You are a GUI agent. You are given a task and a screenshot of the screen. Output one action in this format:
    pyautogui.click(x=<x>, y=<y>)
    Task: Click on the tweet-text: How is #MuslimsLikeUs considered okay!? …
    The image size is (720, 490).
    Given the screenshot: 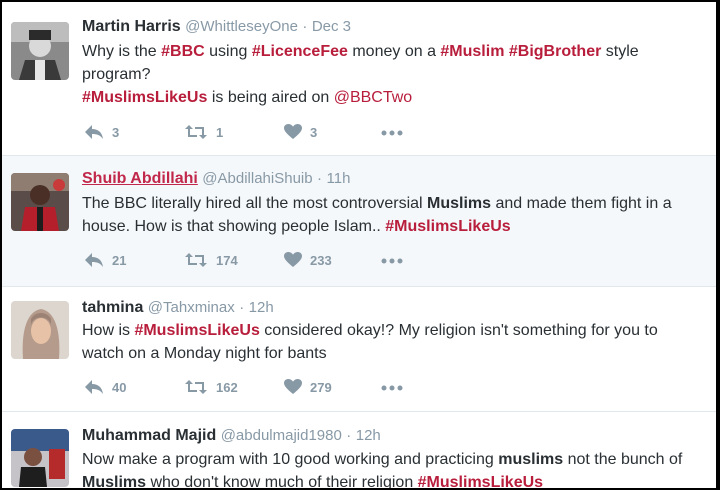 What is the action you would take?
    pyautogui.click(x=392, y=342)
    